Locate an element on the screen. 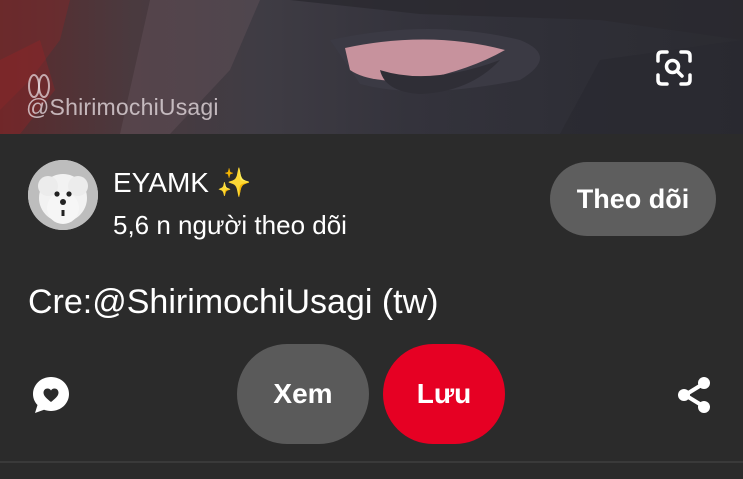  follower-count: 5,6 n người theo dõi is located at coordinates (230, 225).